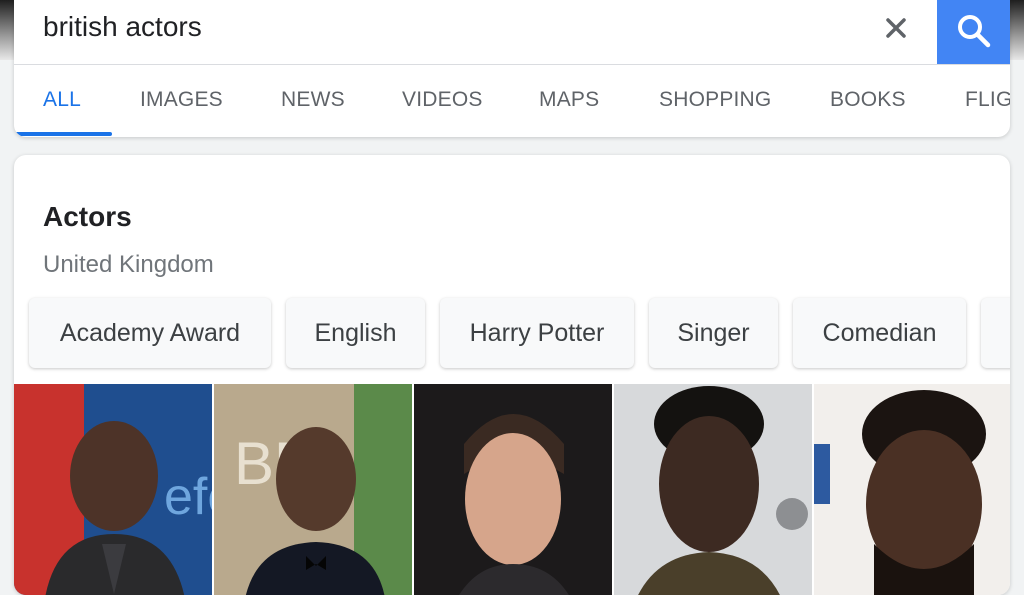 The image size is (1024, 595). What do you see at coordinates (715, 100) in the screenshot?
I see `tab-shopping: SHOPPING` at bounding box center [715, 100].